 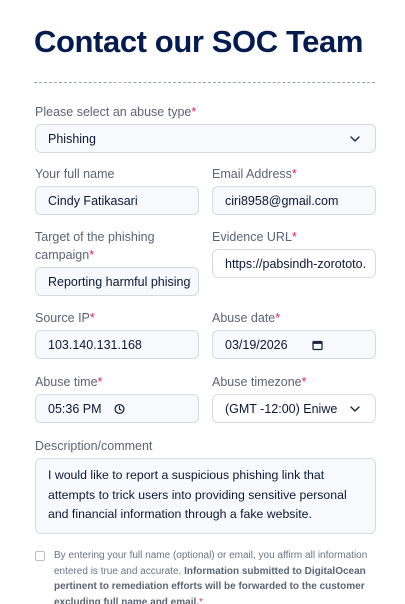 I want to click on clock-icon, so click(x=119, y=408).